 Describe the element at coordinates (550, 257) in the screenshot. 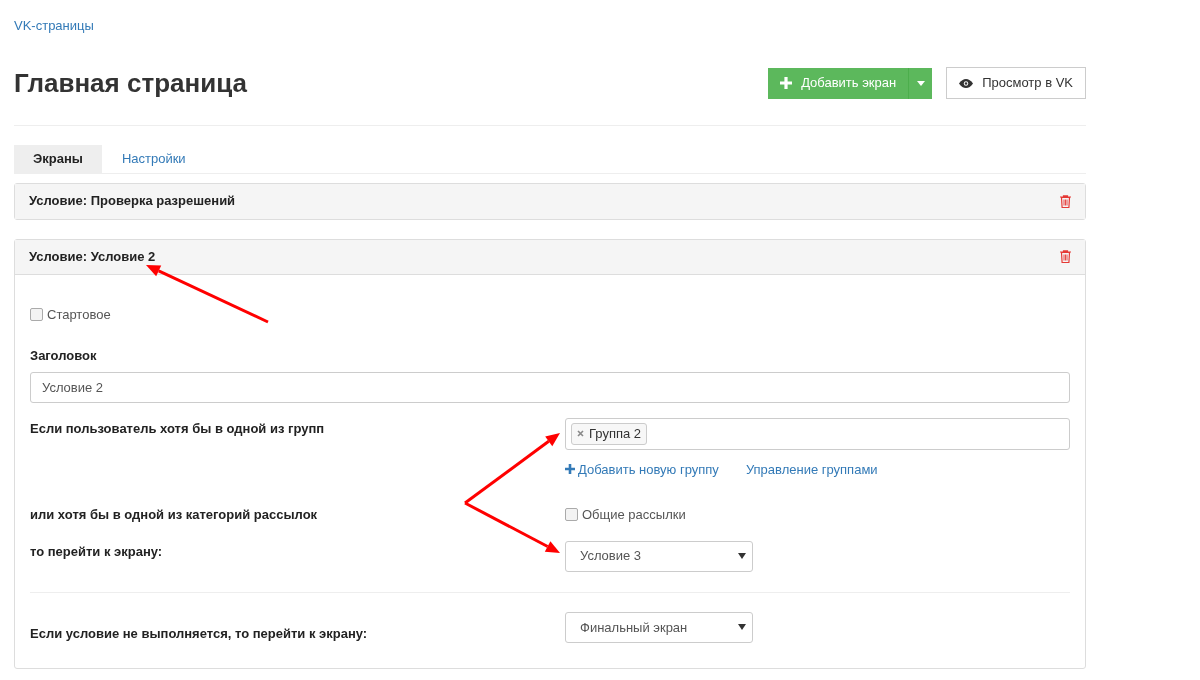

I see `panel-header: Условие: Условие 2` at that location.